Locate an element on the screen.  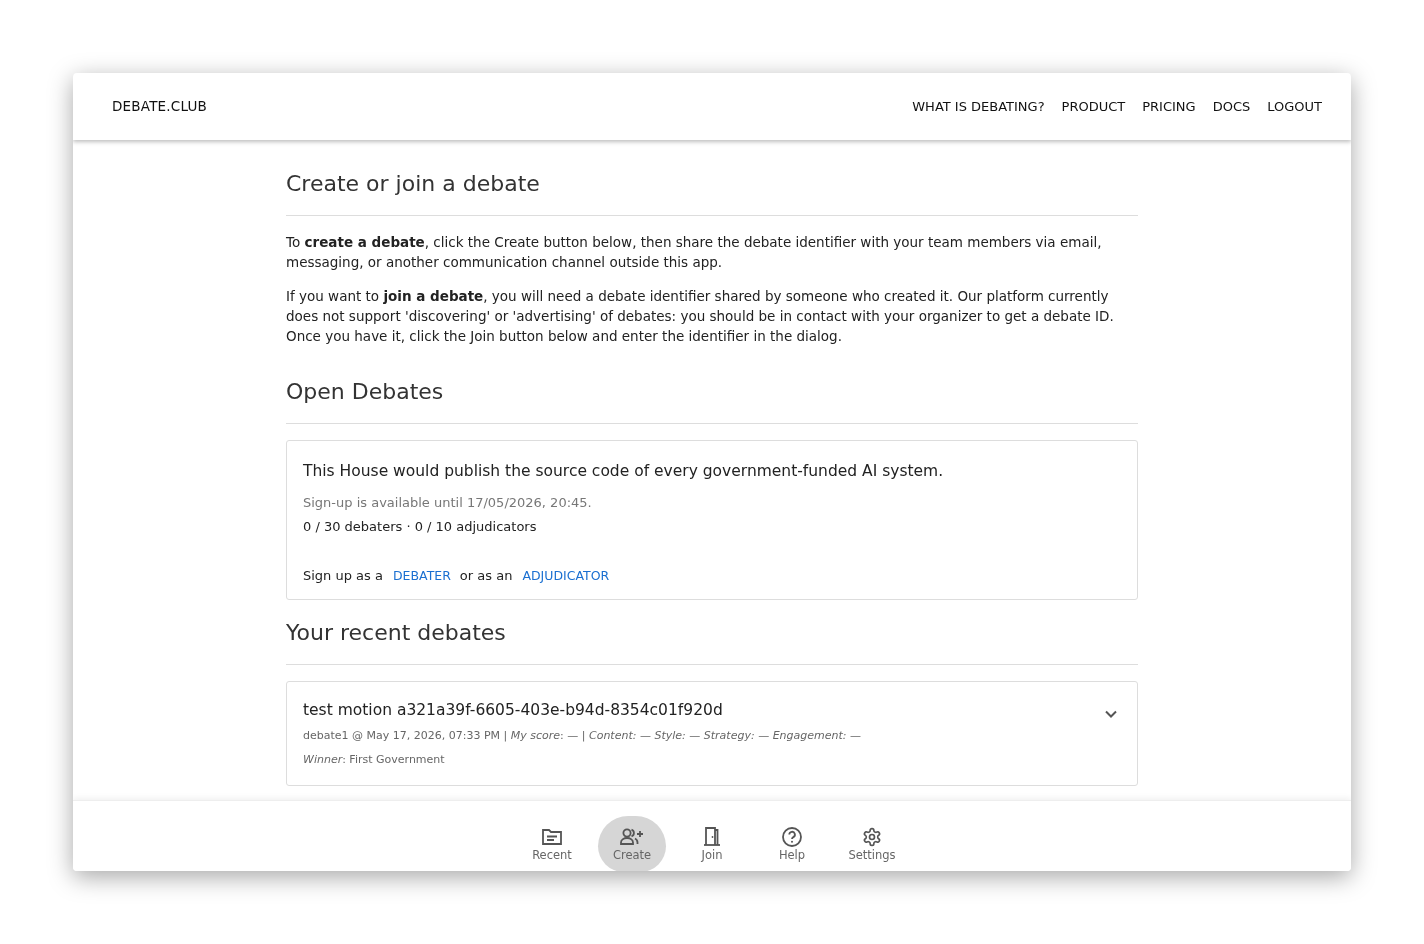
bottom-nav-button: Help is located at coordinates (792, 843).